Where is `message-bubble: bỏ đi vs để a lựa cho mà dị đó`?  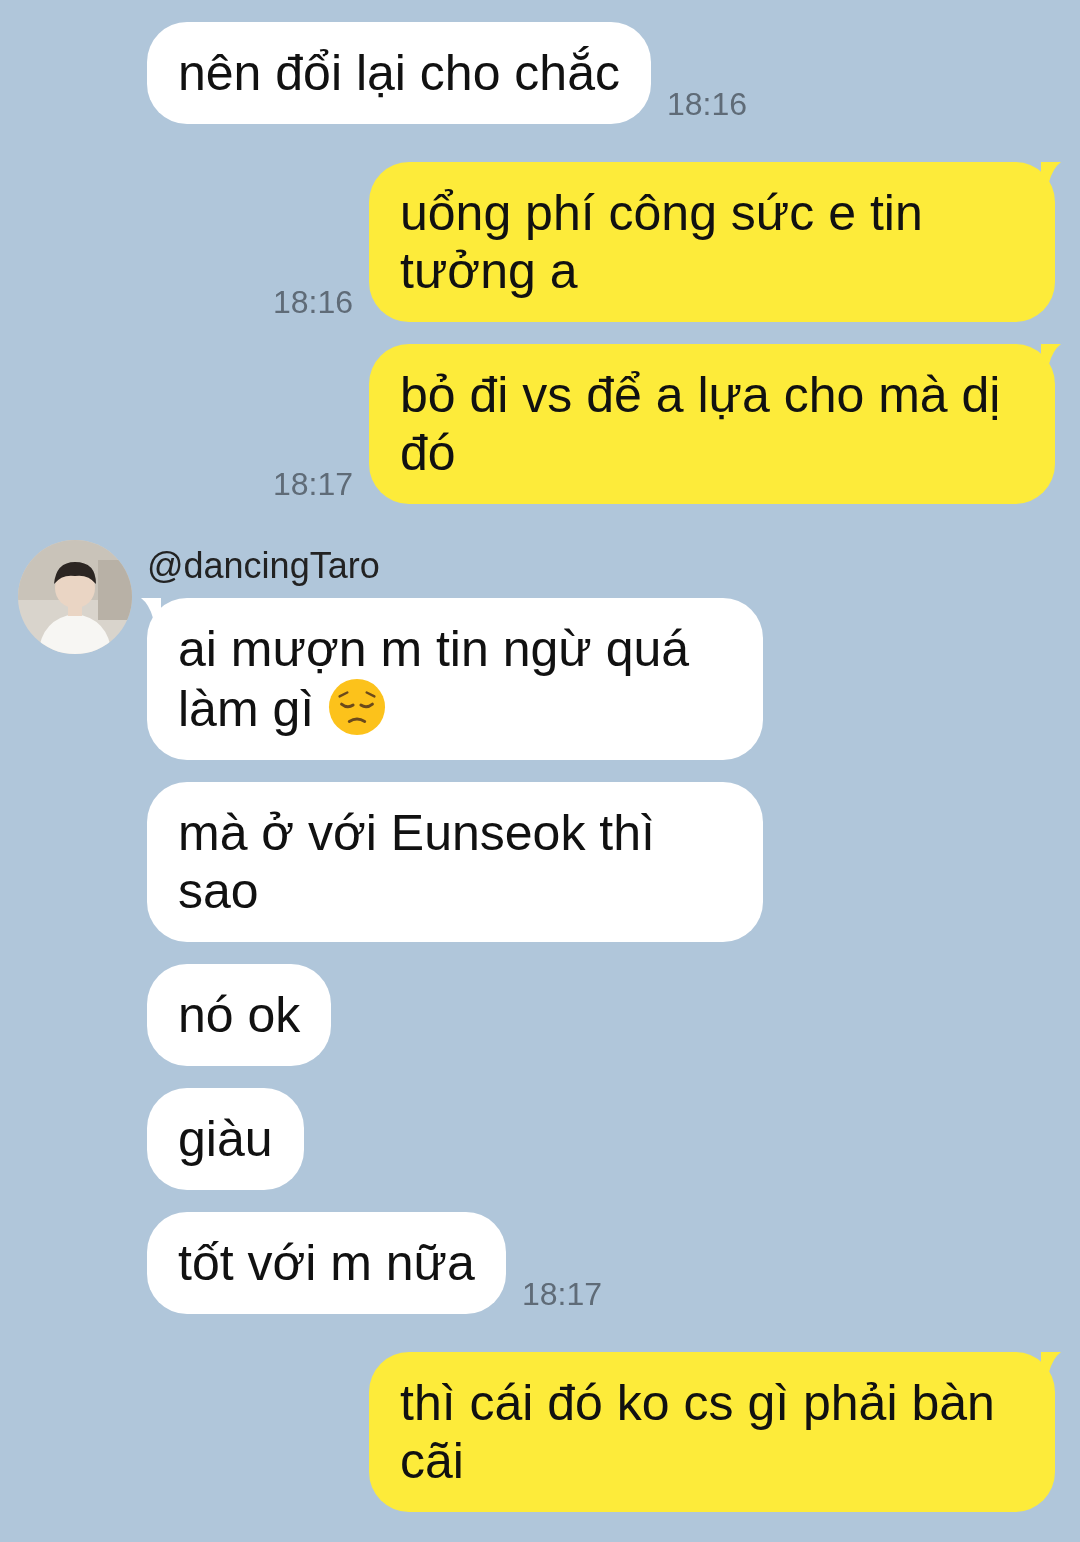
message-bubble: bỏ đi vs để a lựa cho mà dị đó is located at coordinates (712, 424).